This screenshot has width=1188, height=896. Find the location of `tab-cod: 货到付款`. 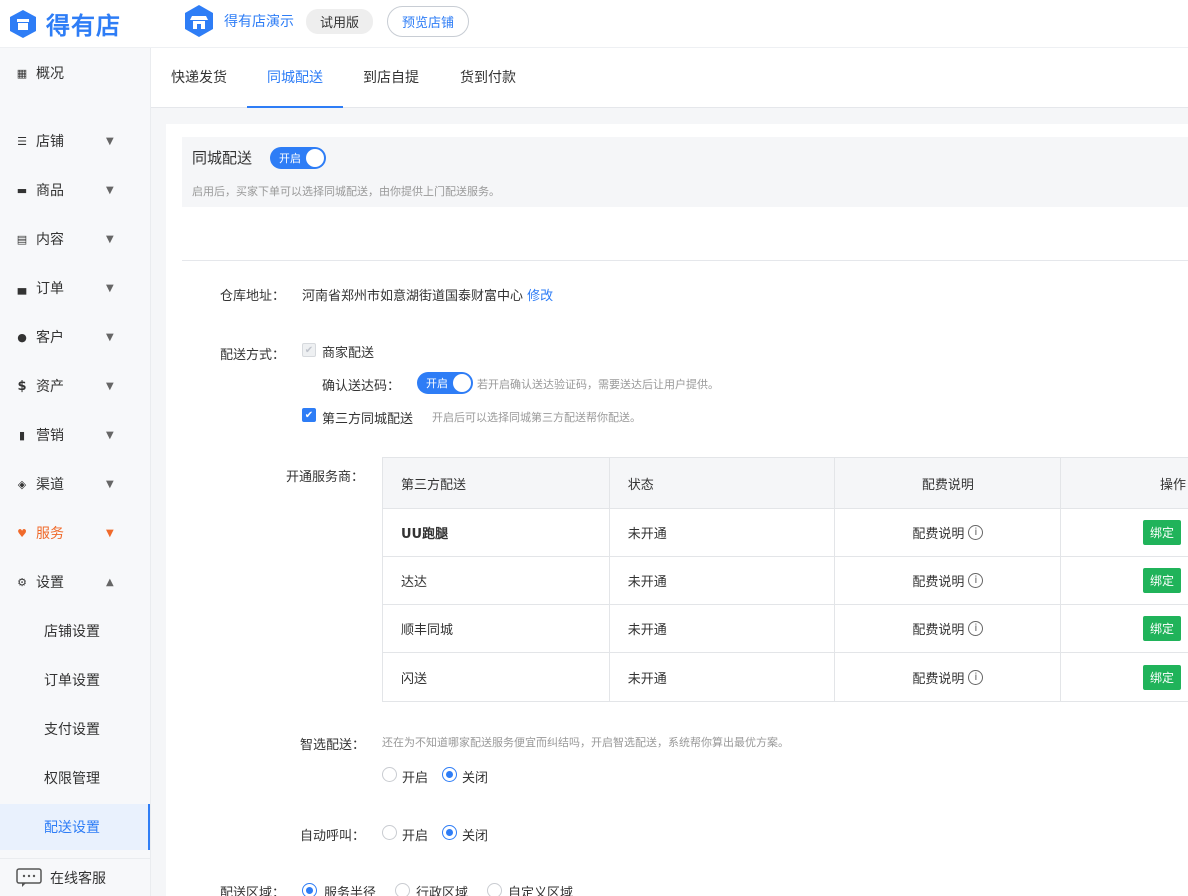

tab-cod: 货到付款 is located at coordinates (488, 78).